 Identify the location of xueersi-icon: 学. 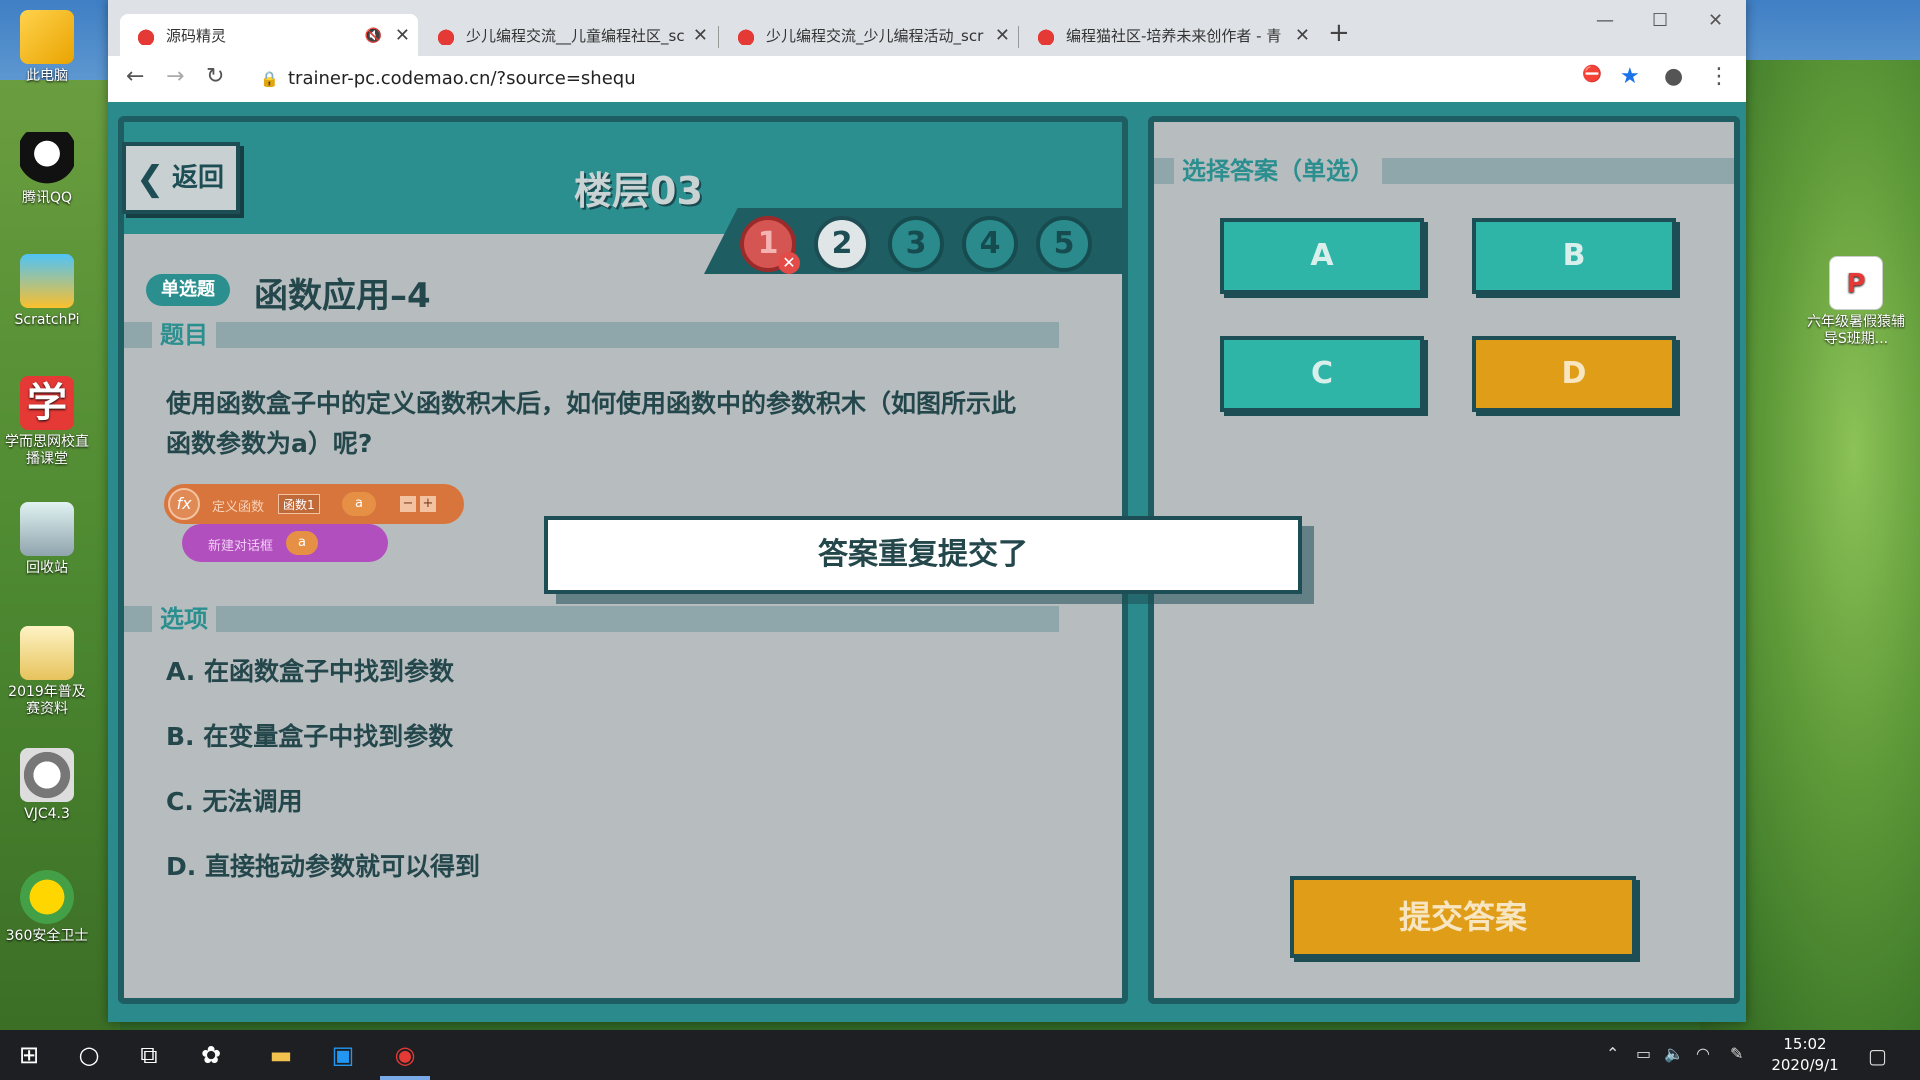
(47, 403).